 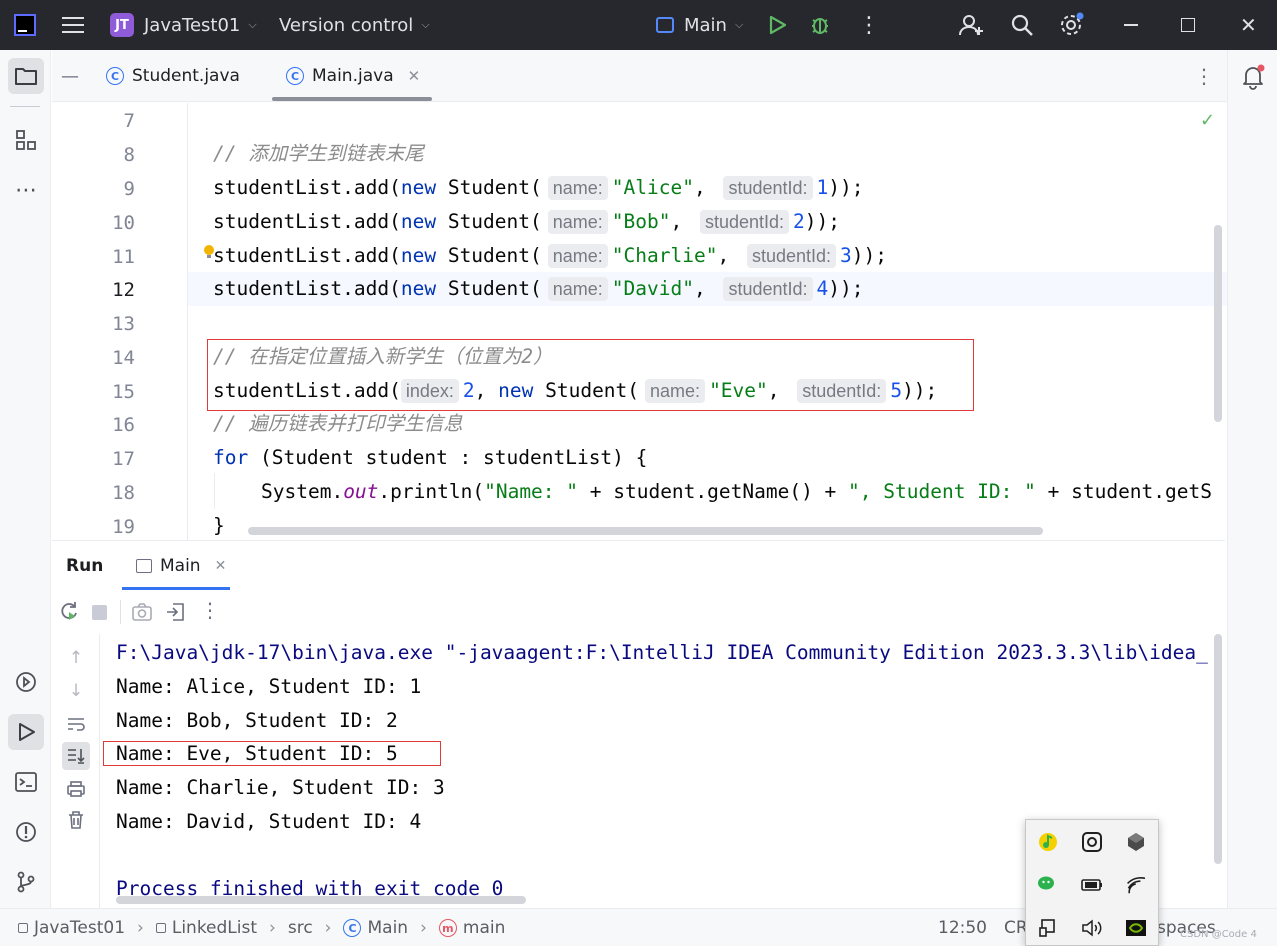 I want to click on line-number: 8, so click(x=129, y=155).